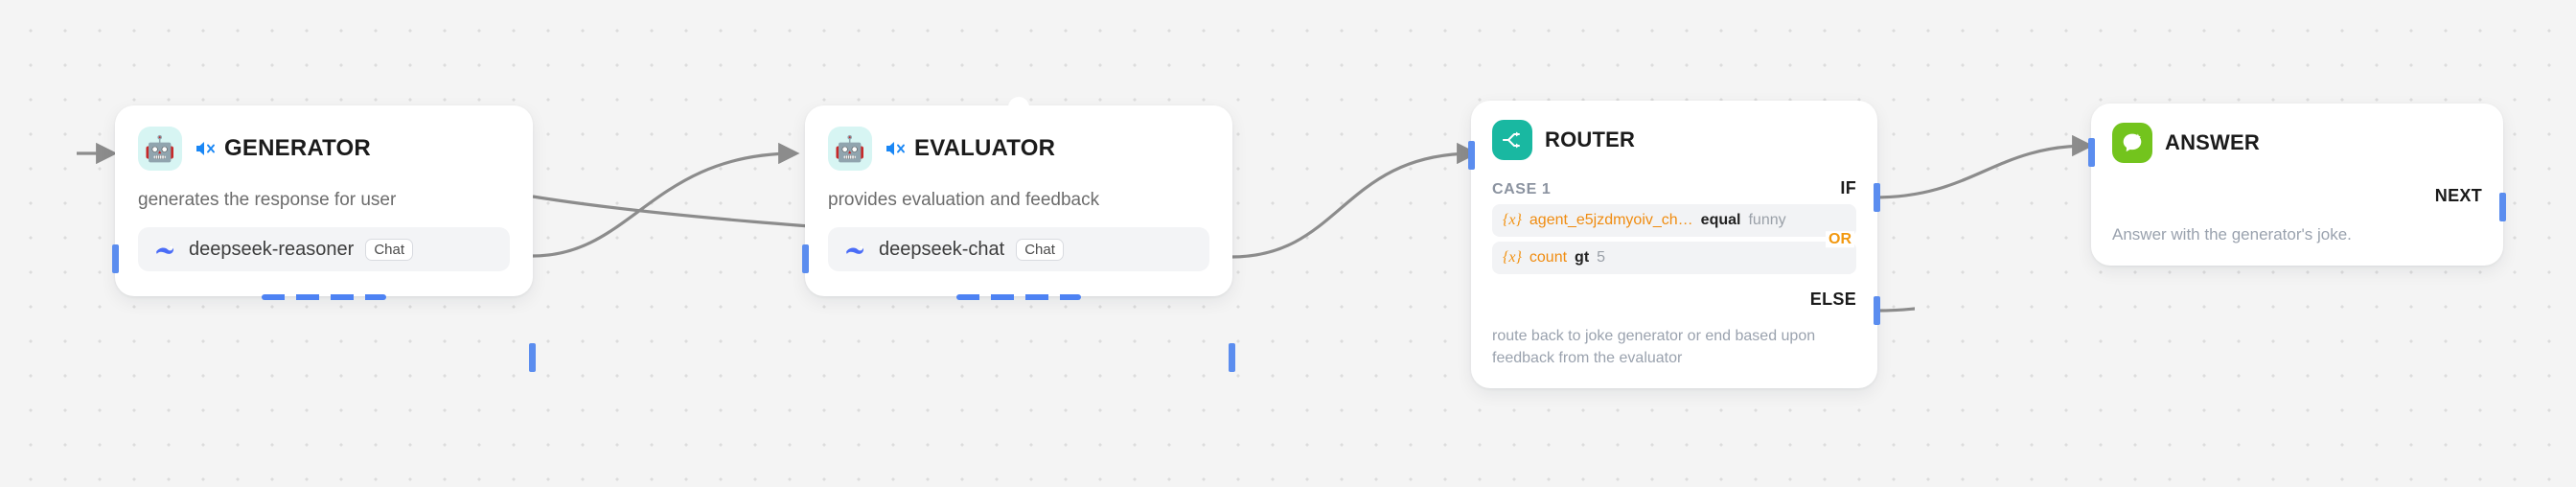 The width and height of the screenshot is (2576, 487). Describe the element at coordinates (1601, 257) in the screenshot. I see `router-condition-value: 5` at that location.